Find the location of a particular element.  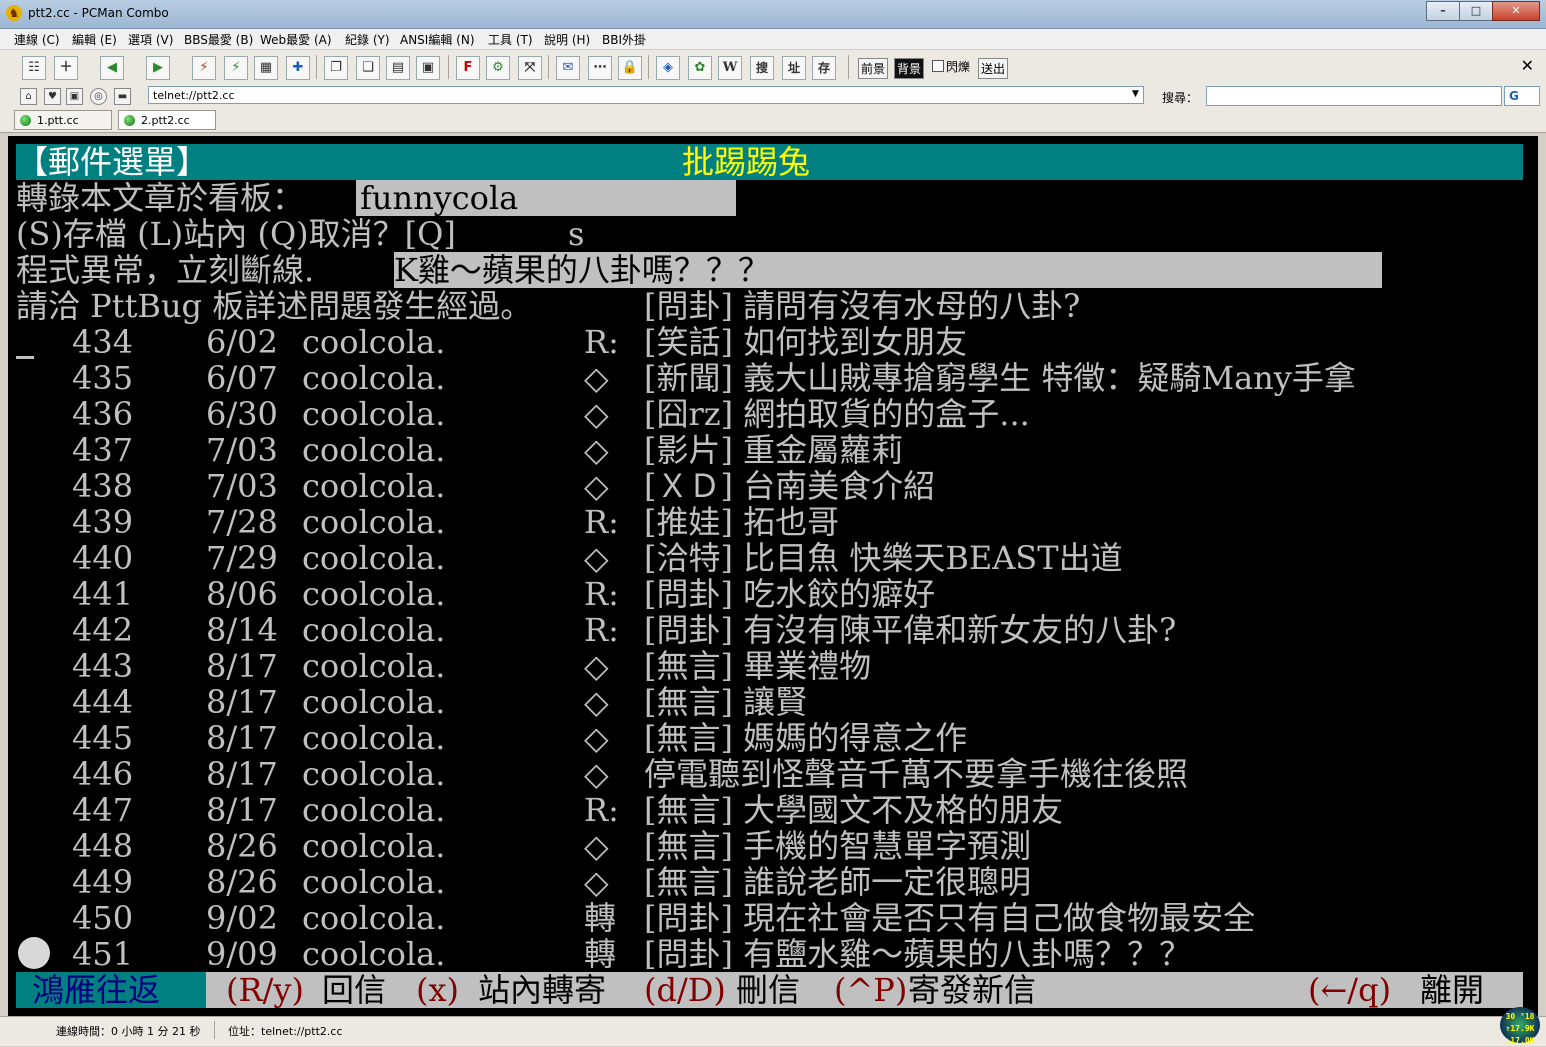

reply-label: 回信 is located at coordinates (354, 990).